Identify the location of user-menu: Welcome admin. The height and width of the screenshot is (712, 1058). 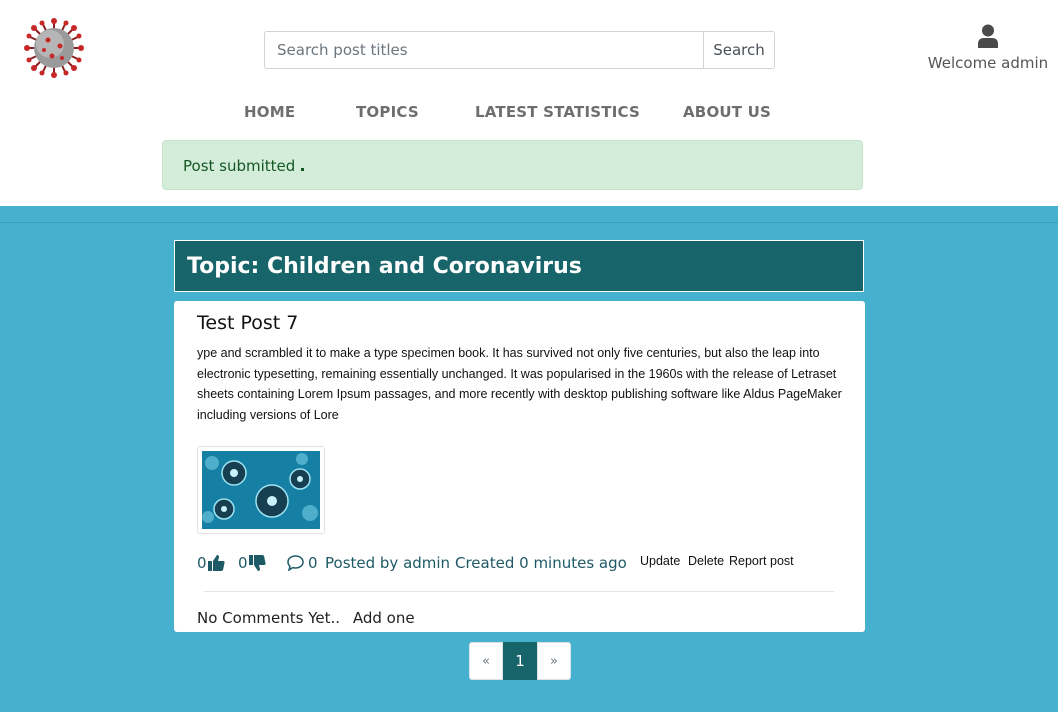
(988, 48).